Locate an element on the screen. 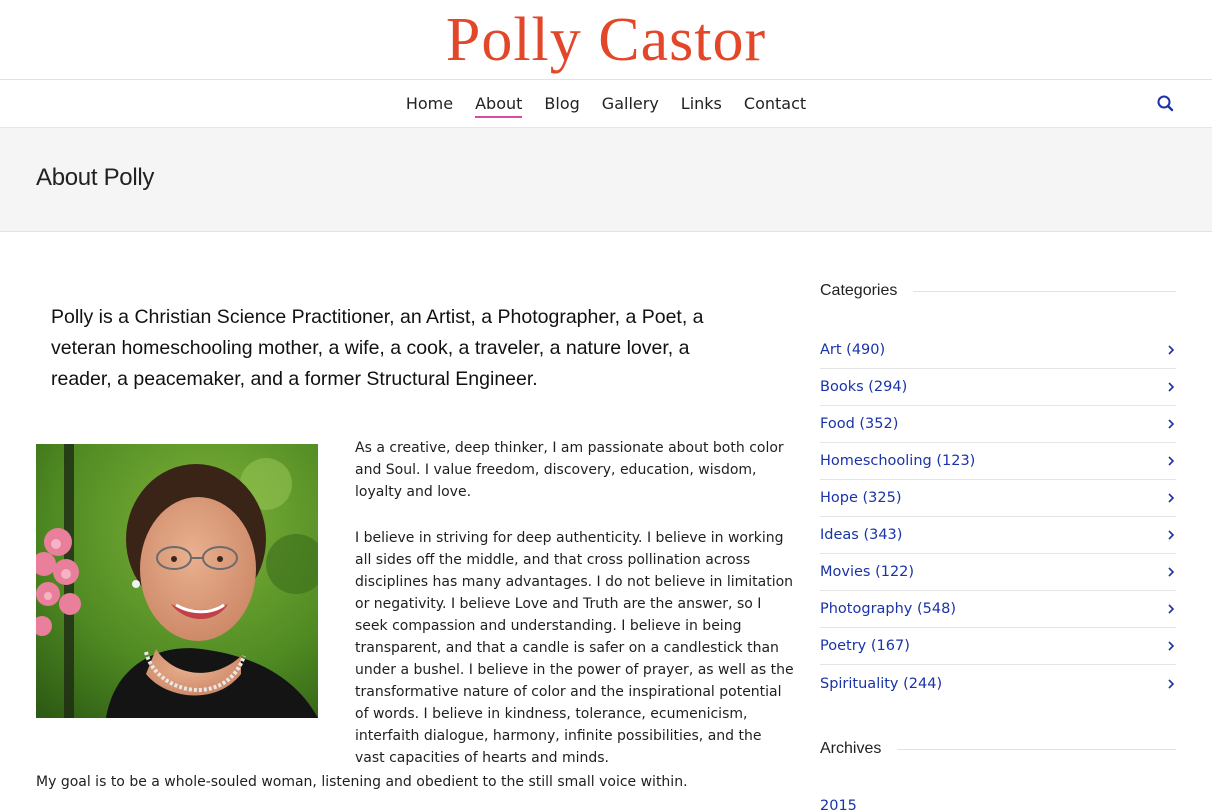  portrait-image is located at coordinates (177, 581).